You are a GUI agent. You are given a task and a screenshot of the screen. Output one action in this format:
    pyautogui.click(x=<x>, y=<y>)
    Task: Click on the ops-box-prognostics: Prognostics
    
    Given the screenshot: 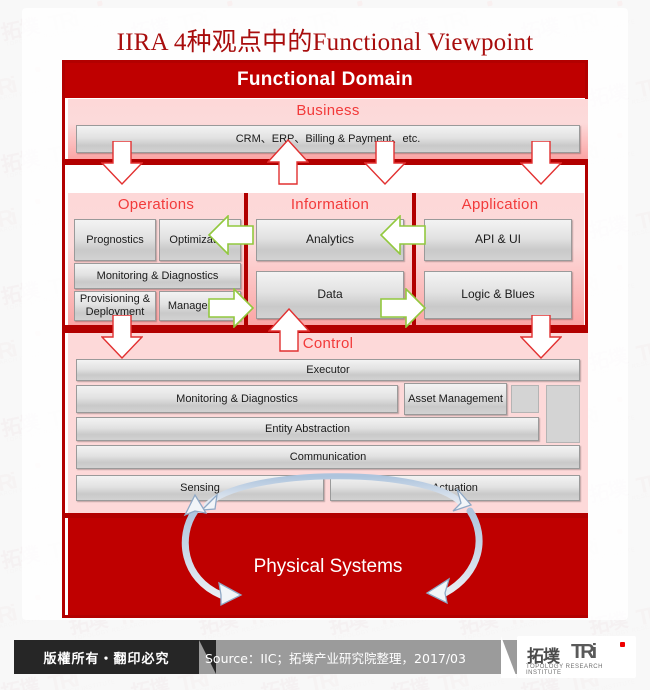 What is the action you would take?
    pyautogui.click(x=115, y=240)
    